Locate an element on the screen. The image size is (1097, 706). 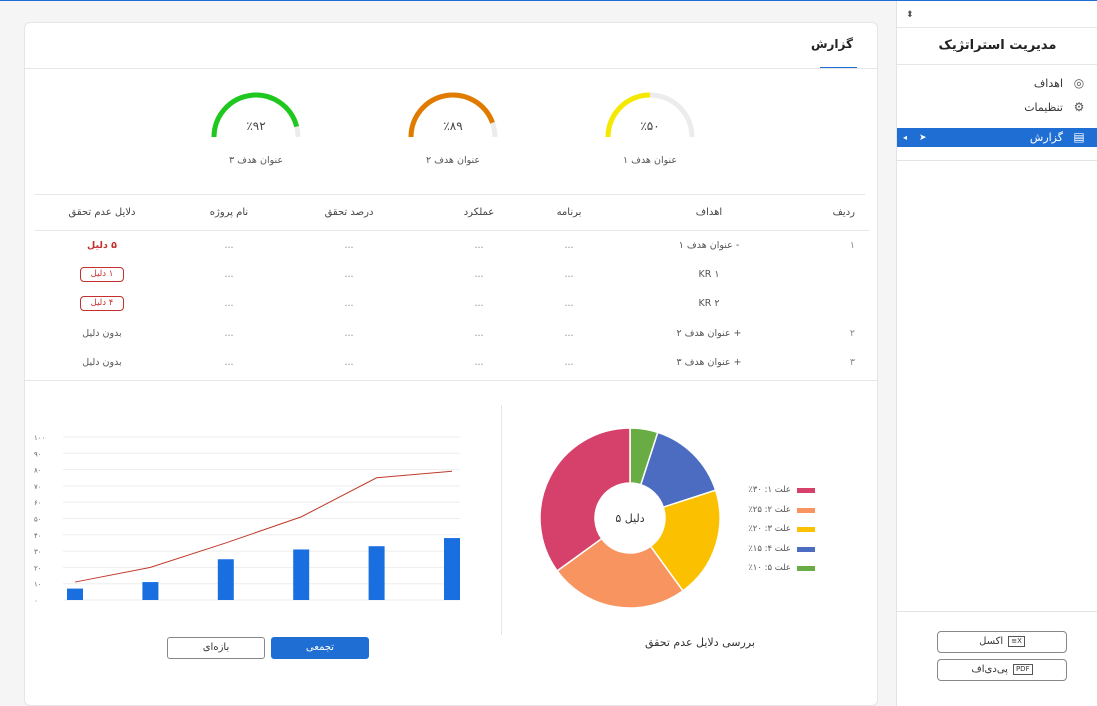
y-tick-label: ۴۰ is located at coordinates (38, 536).